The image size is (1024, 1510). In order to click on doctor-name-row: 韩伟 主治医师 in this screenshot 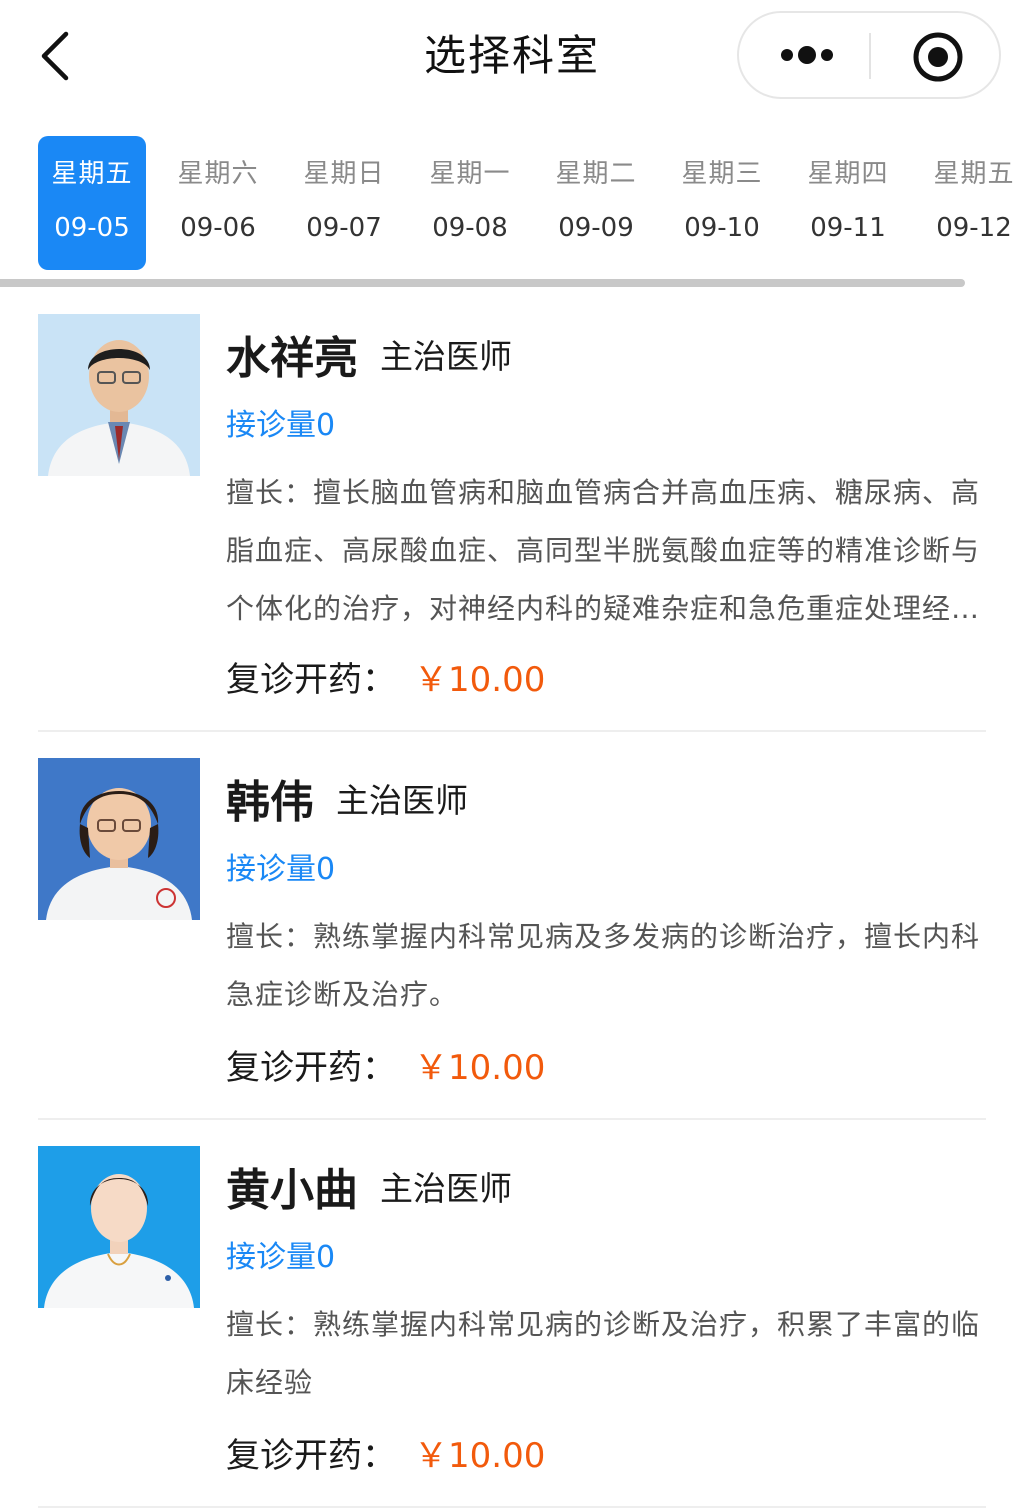, I will do `click(347, 798)`.